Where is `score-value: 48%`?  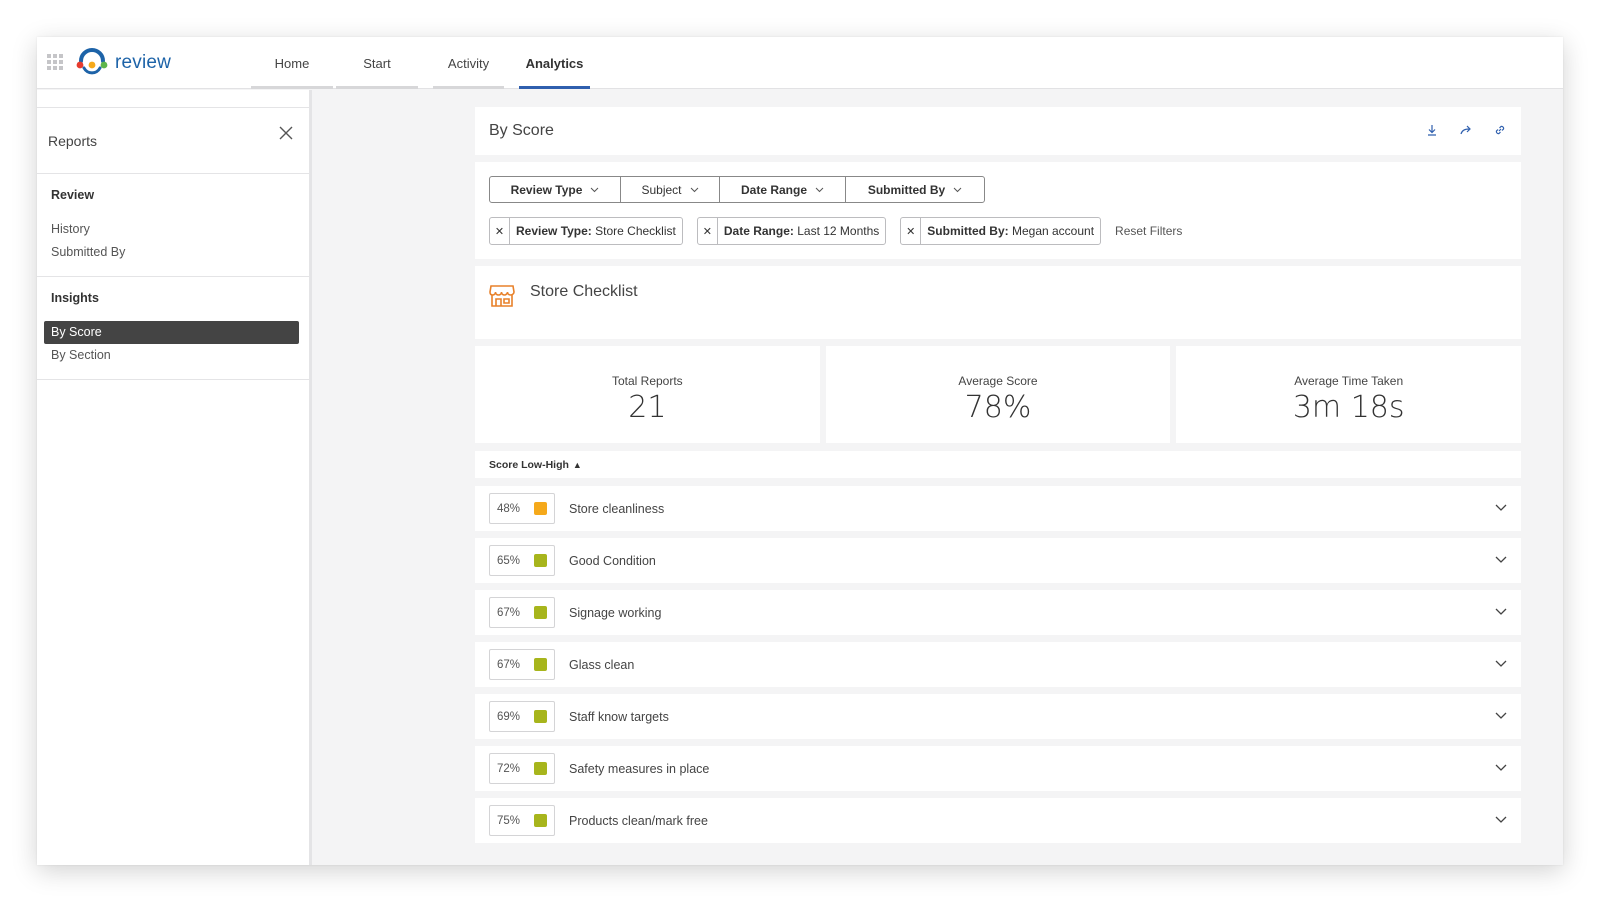
score-value: 48% is located at coordinates (509, 508).